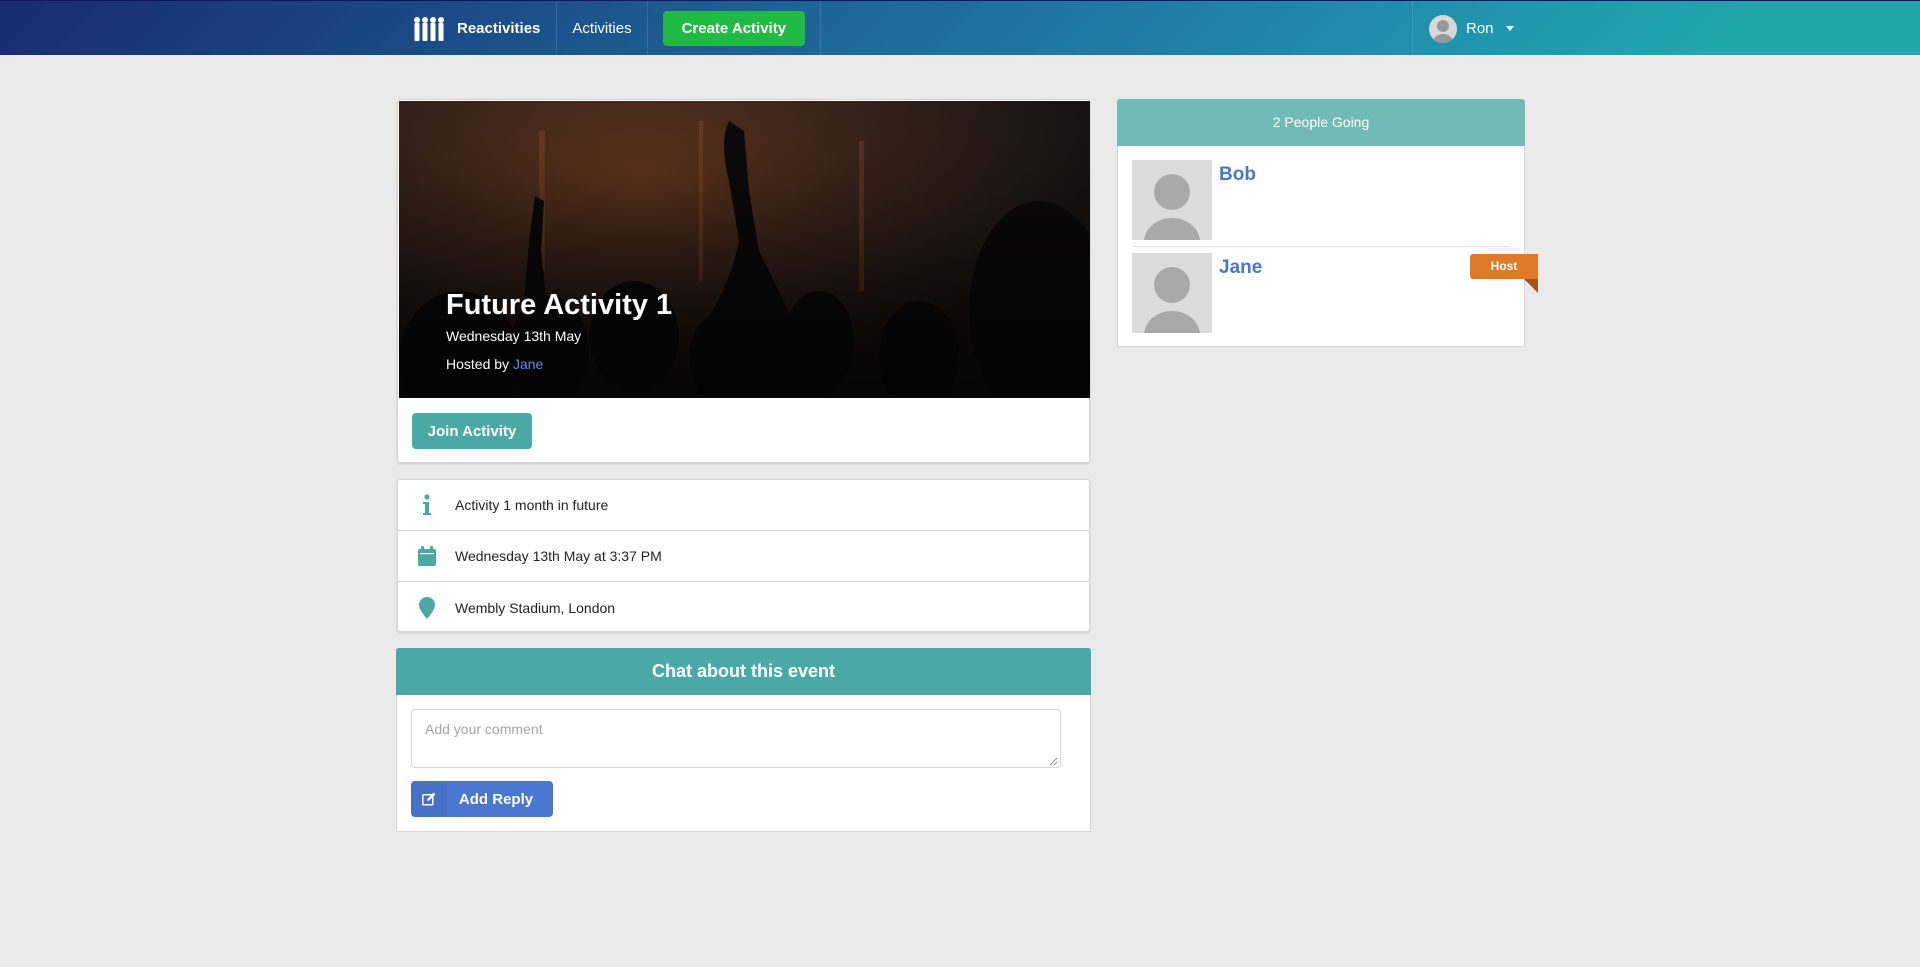 The width and height of the screenshot is (1920, 967). I want to click on resize-handle-icon, so click(1053, 761).